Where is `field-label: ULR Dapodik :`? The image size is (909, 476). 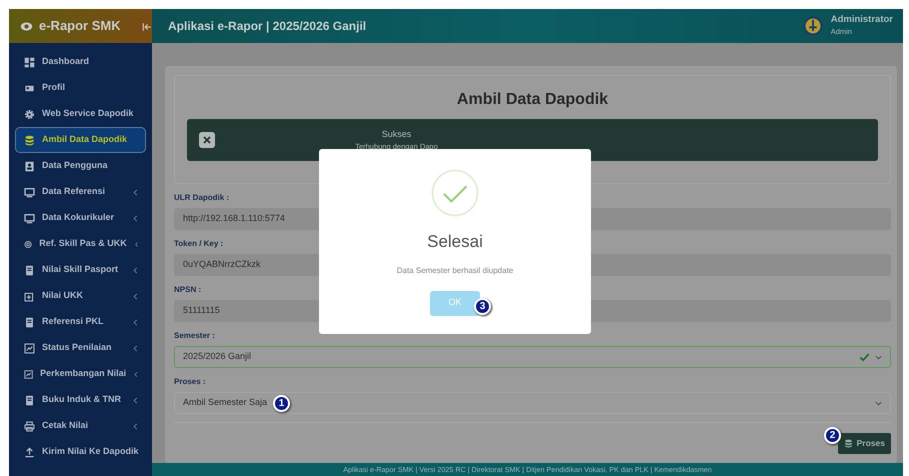 field-label: ULR Dapodik : is located at coordinates (202, 198).